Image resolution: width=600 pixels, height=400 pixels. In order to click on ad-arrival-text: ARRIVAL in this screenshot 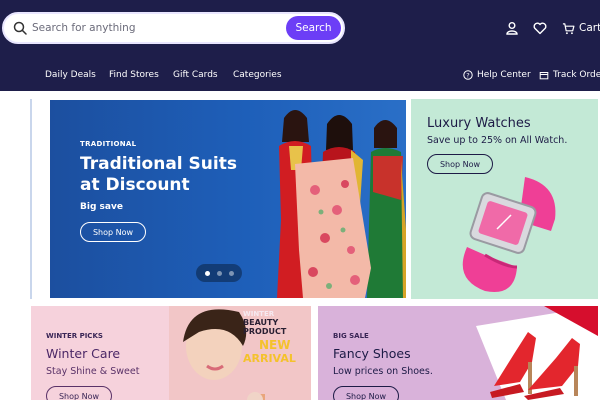, I will do `click(269, 358)`.